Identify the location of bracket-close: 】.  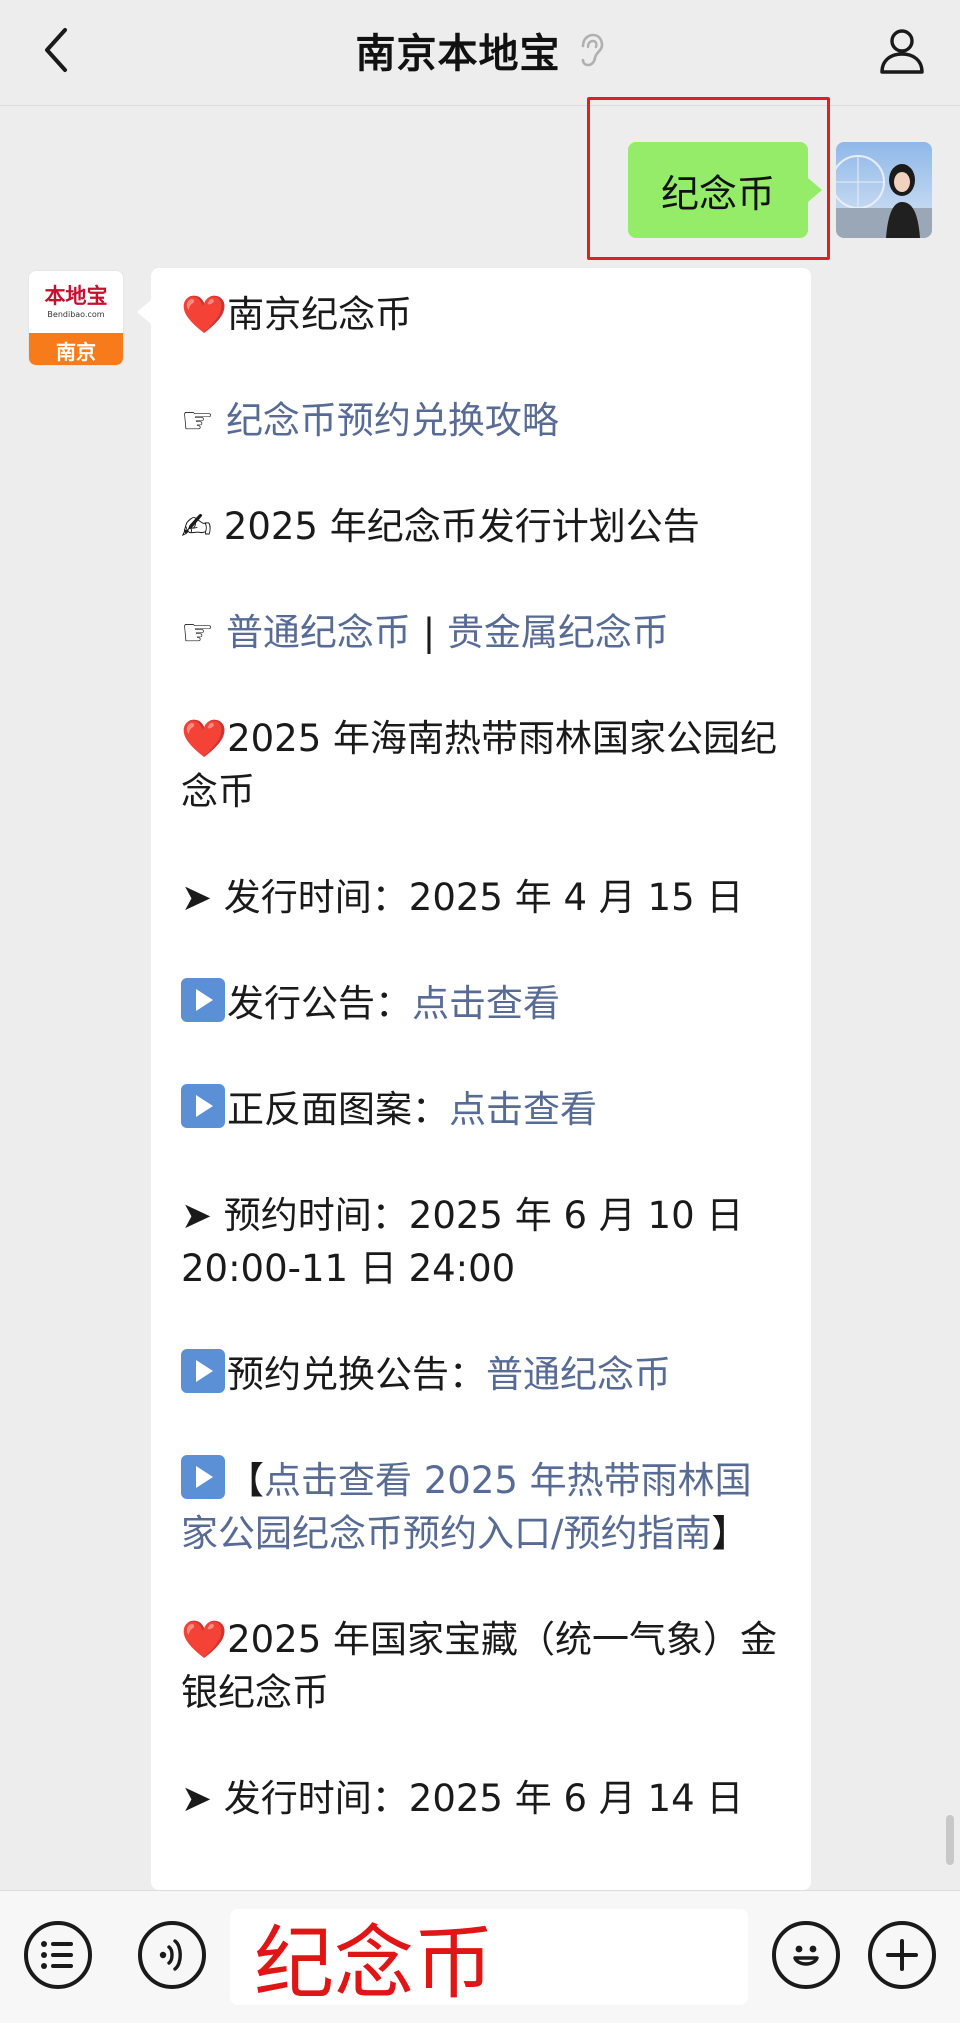
(730, 1533).